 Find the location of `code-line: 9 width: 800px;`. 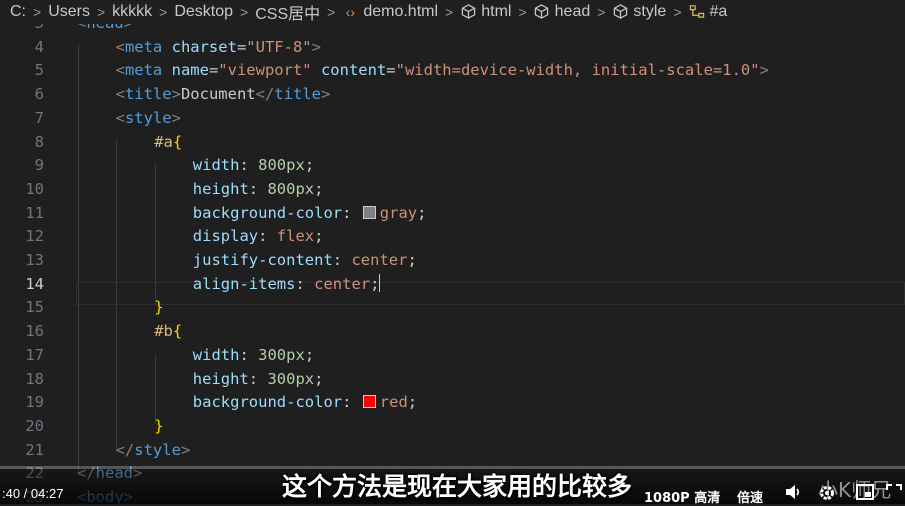

code-line: 9 width: 800px; is located at coordinates (452, 166).